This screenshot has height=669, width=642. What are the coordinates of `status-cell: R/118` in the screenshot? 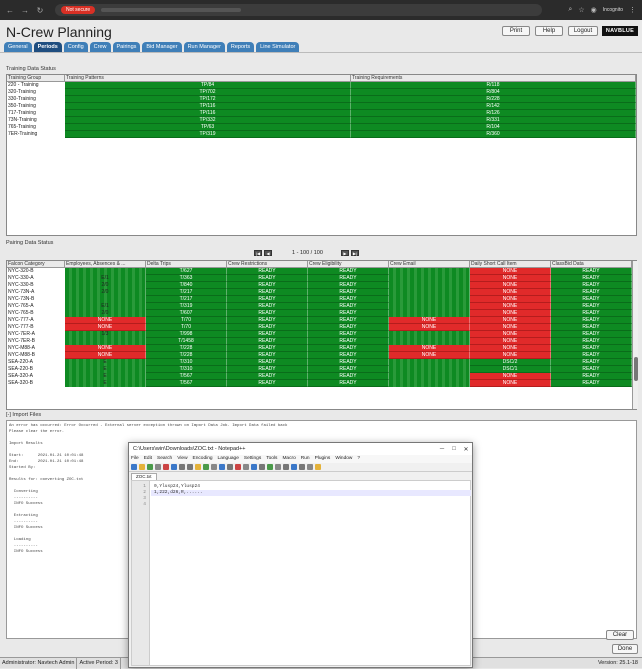 It's located at (493, 85).